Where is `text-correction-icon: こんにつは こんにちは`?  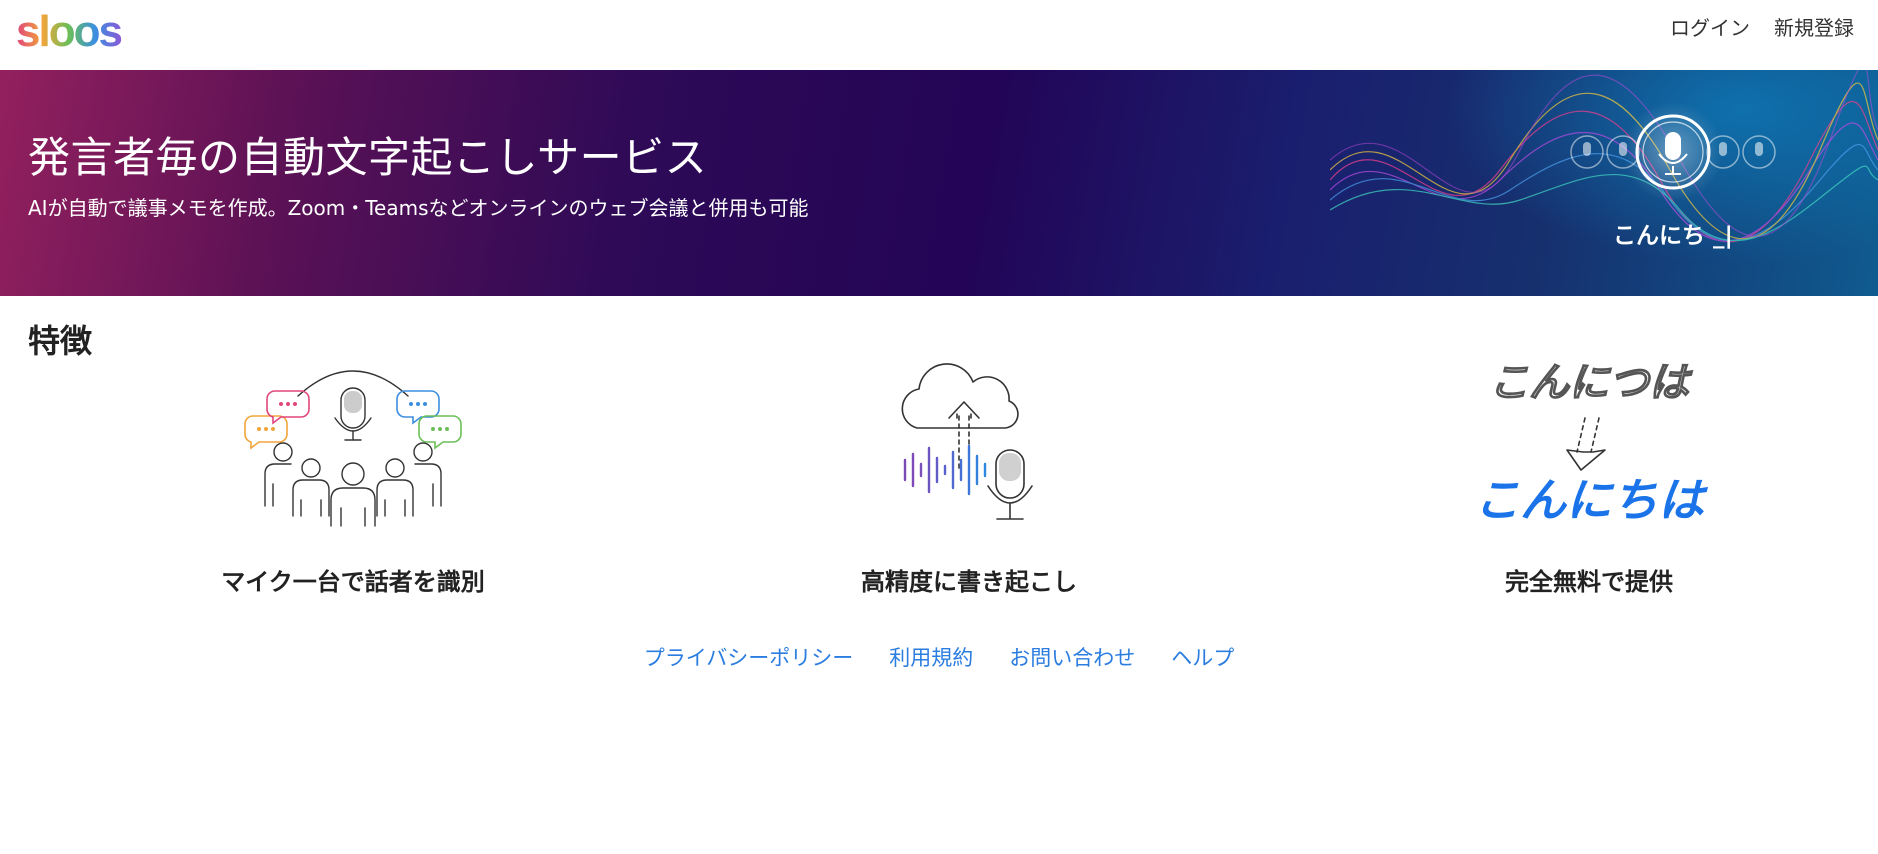
text-correction-icon: こんにつは こんにちは is located at coordinates (1591, 443).